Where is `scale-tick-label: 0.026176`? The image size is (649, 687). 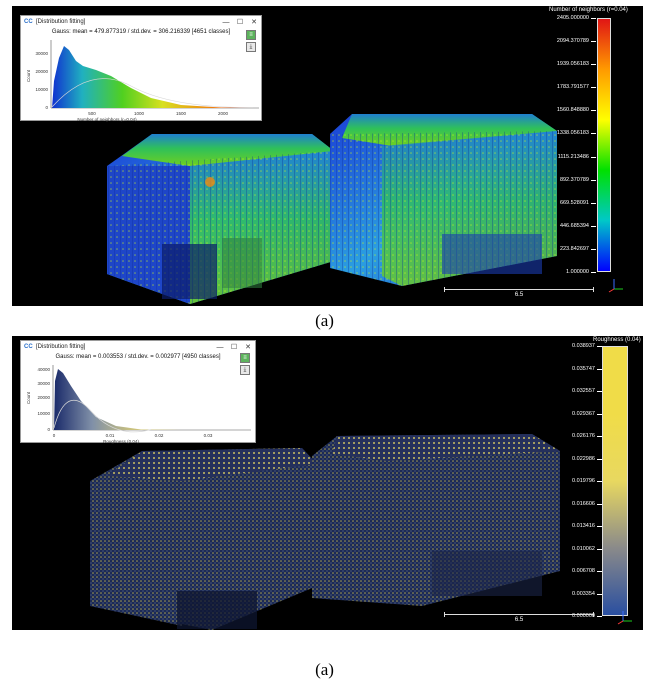 scale-tick-label: 0.026176 is located at coordinates (583, 436).